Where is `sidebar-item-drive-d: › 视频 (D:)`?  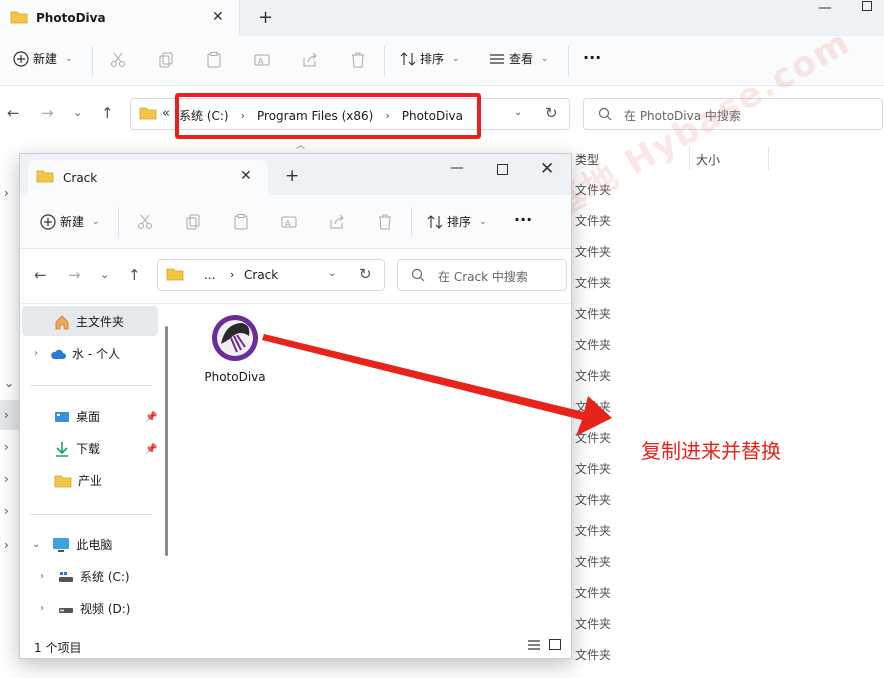 sidebar-item-drive-d: › 视频 (D:) is located at coordinates (85, 608).